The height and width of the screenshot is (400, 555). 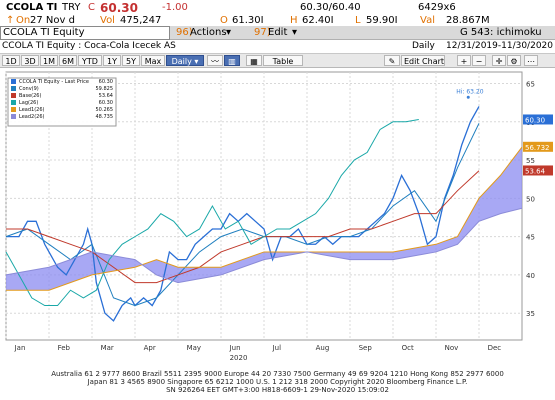 I want to click on legend-label: Lead2(26), so click(x=32, y=117).